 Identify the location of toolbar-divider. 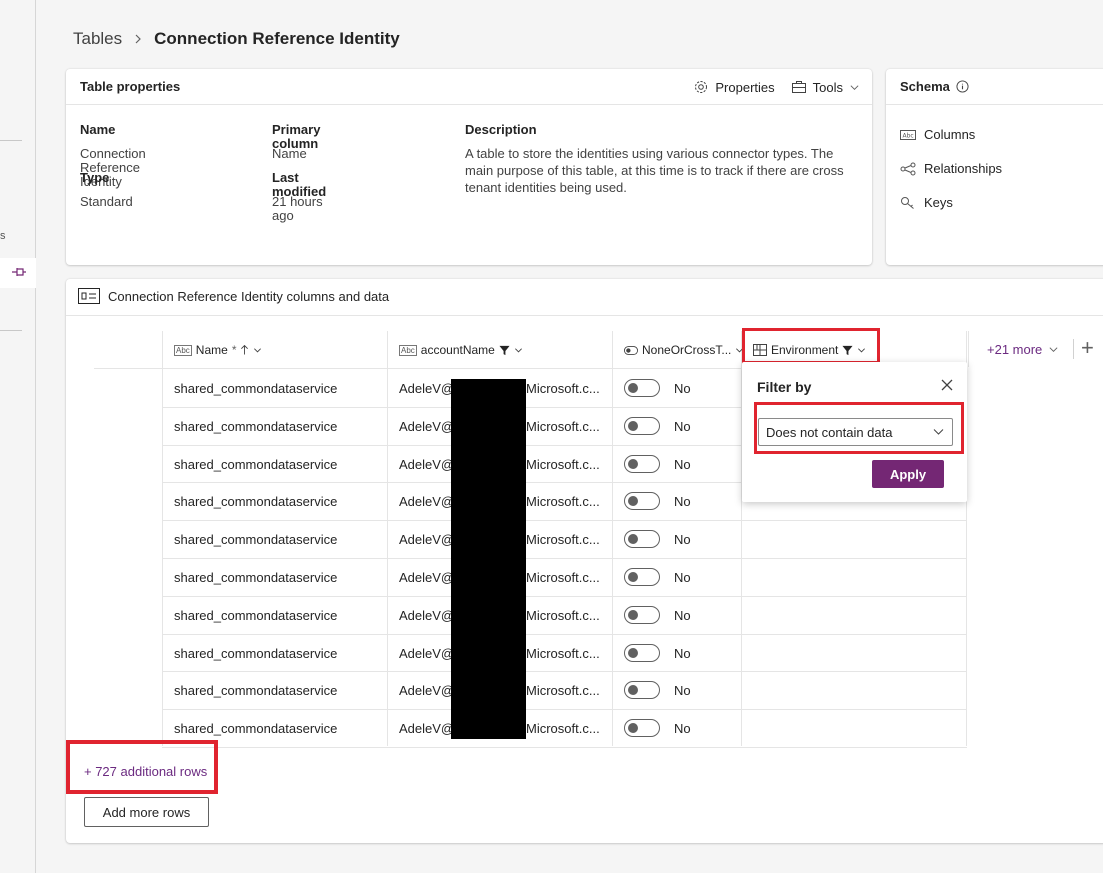
(1074, 349).